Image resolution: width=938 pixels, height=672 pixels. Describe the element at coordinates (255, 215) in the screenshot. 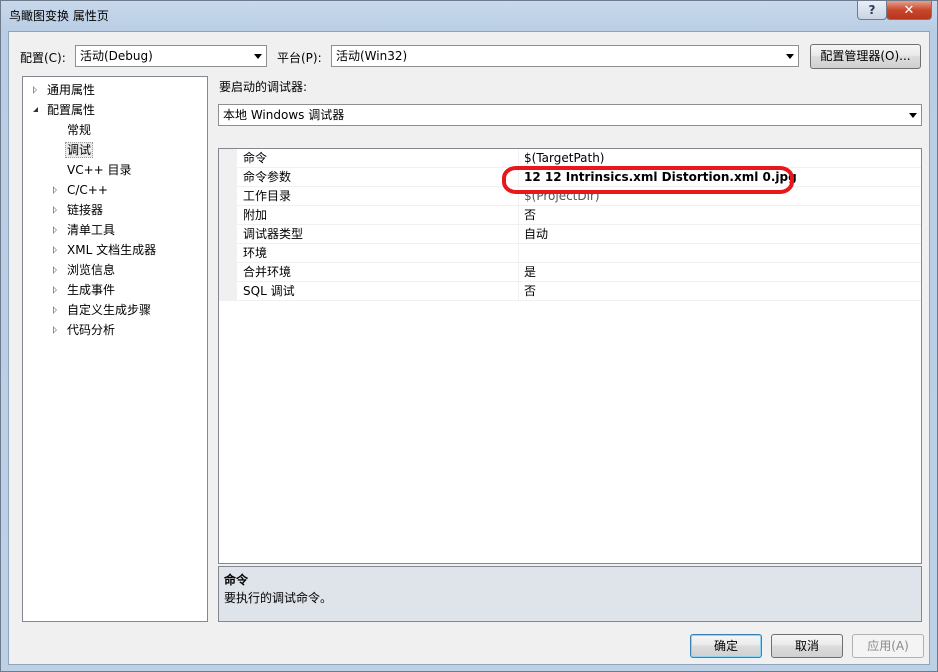

I see `grid-property-name: 附加` at that location.